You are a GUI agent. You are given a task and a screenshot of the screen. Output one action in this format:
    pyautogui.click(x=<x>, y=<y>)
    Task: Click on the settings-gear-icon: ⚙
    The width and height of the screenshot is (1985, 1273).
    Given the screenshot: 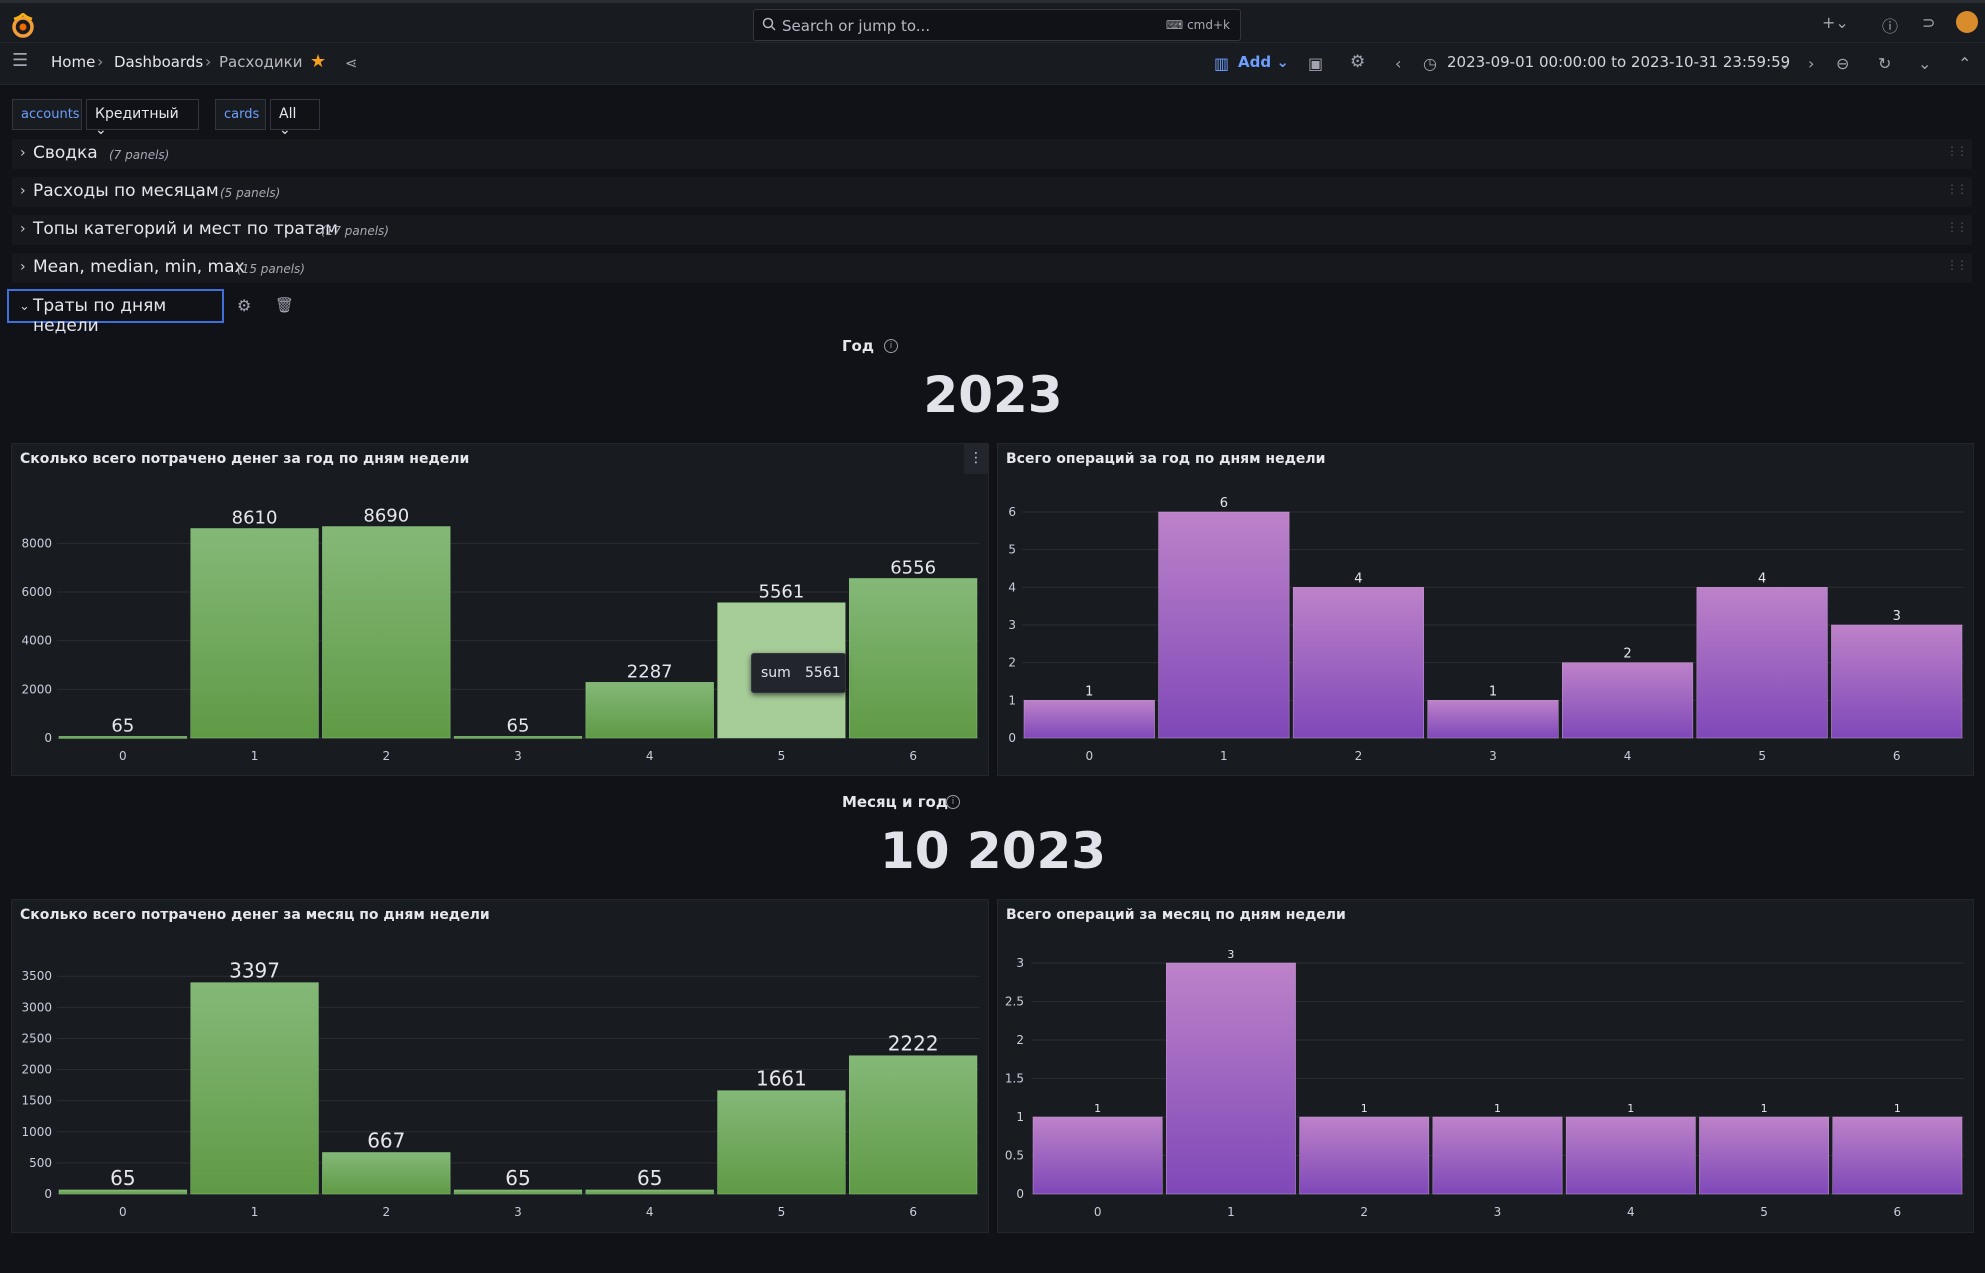 What is the action you would take?
    pyautogui.click(x=1357, y=62)
    